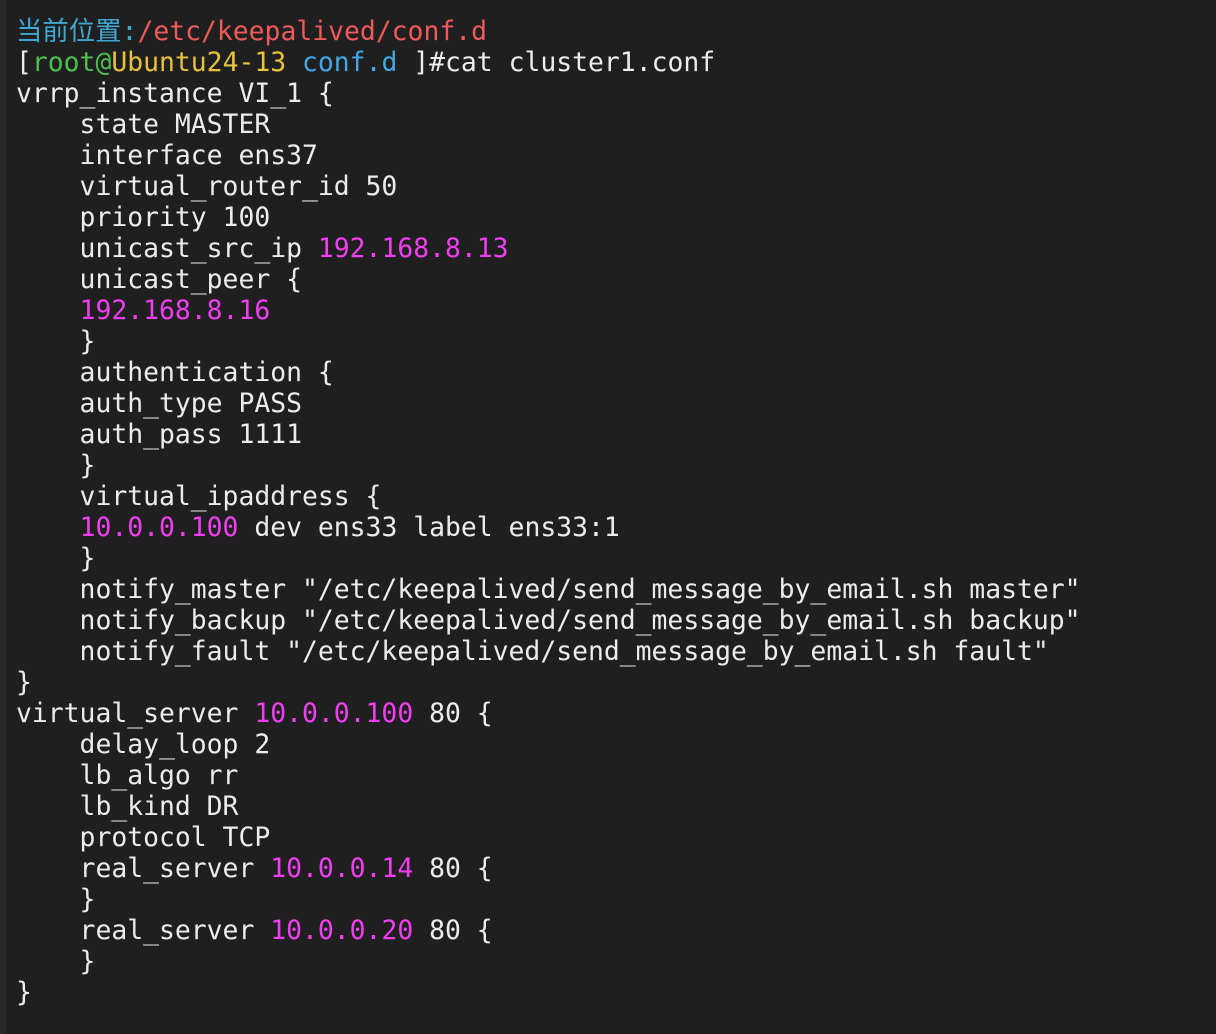 This screenshot has width=1216, height=1034. Describe the element at coordinates (616, 93) in the screenshot. I see `output-line: vrrp_instance VI_1 {` at that location.